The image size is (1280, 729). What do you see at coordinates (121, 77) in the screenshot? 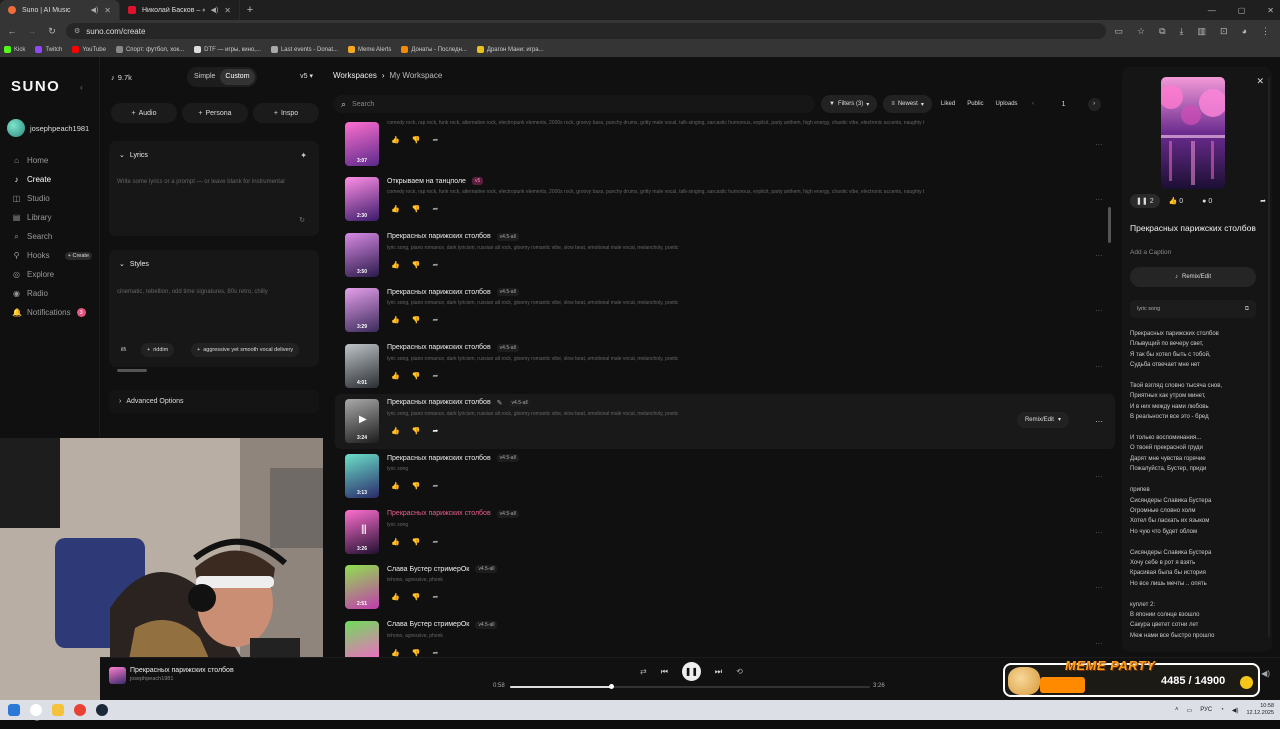
I see `credits-counter: ♪ 9.7k` at bounding box center [121, 77].